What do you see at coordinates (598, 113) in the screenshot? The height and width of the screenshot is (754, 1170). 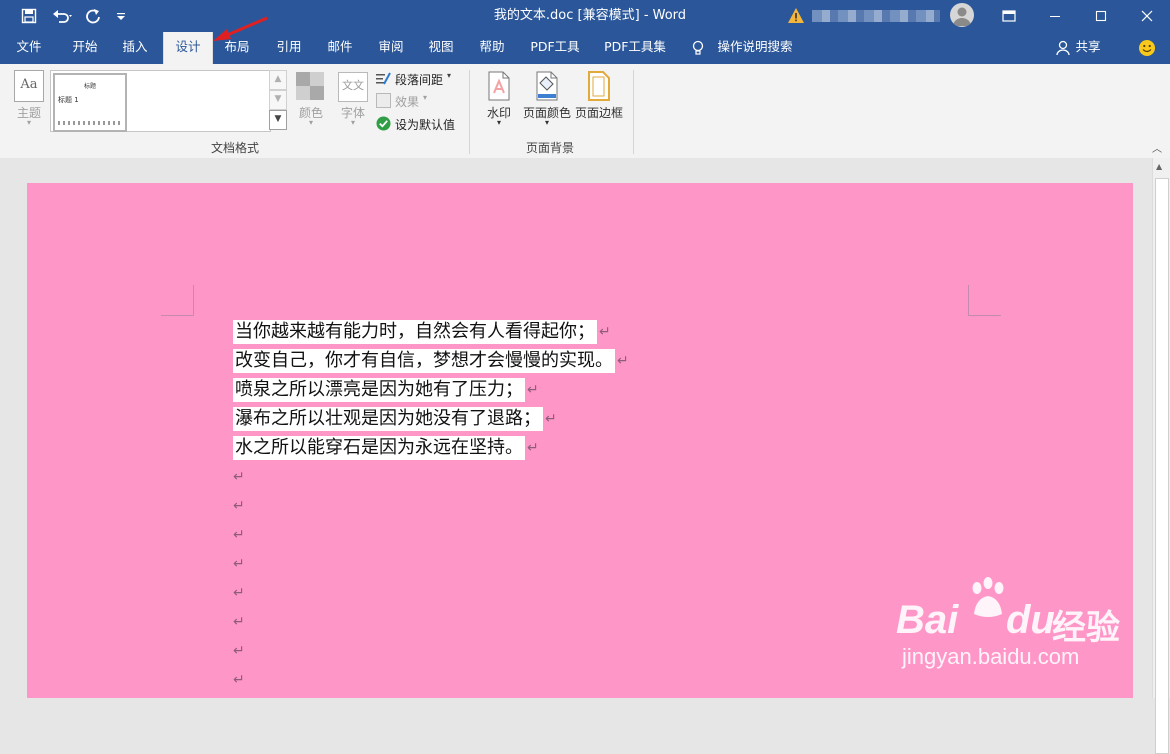 I see `page-borders-label: 页面边框` at bounding box center [598, 113].